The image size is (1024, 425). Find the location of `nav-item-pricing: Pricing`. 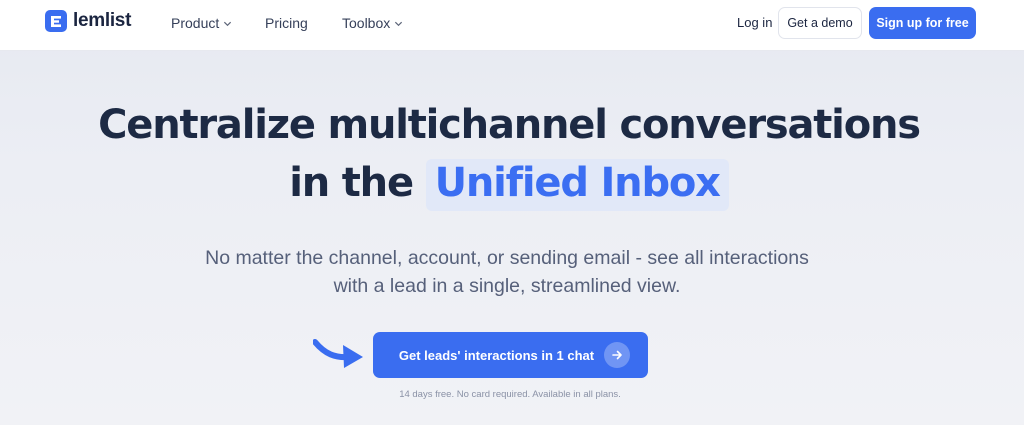

nav-item-pricing: Pricing is located at coordinates (286, 23).